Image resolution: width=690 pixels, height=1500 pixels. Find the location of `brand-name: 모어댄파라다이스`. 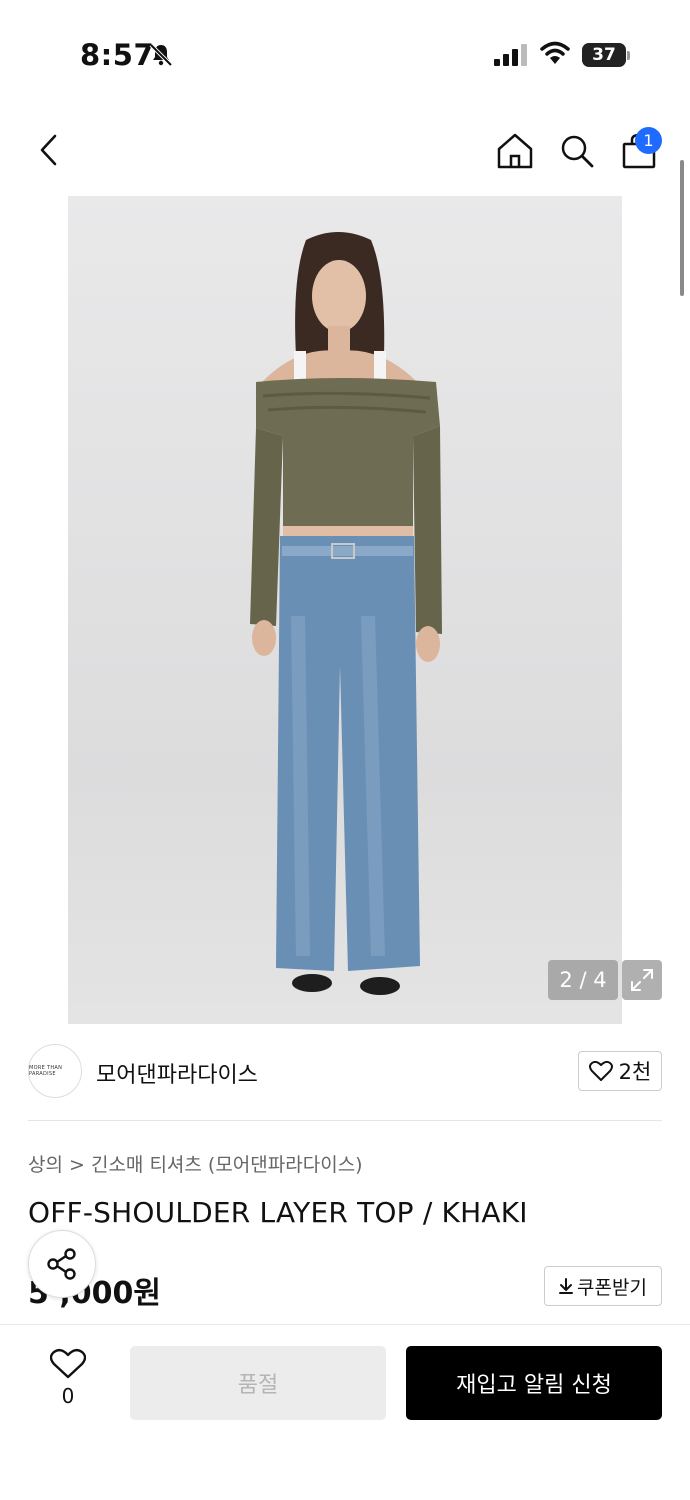

brand-name: 모어댄파라다이스 is located at coordinates (177, 1073).